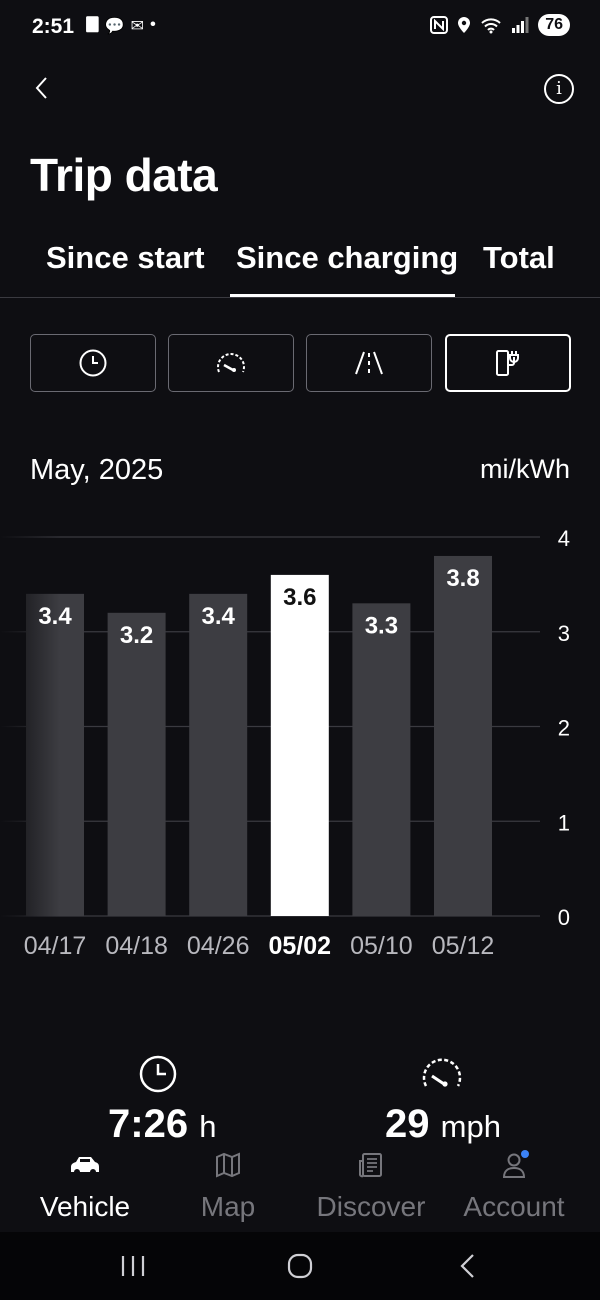 This screenshot has width=600, height=1300. Describe the element at coordinates (85, 1206) in the screenshot. I see `nav-label-vehicle: Vehicle` at that location.